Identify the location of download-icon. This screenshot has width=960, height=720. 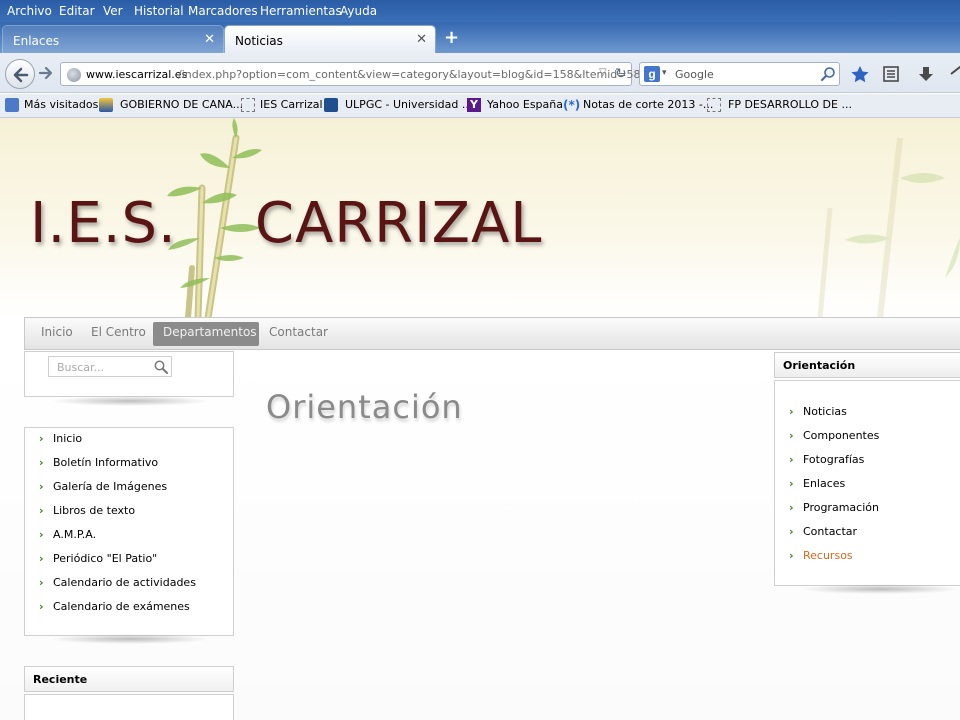
(926, 74).